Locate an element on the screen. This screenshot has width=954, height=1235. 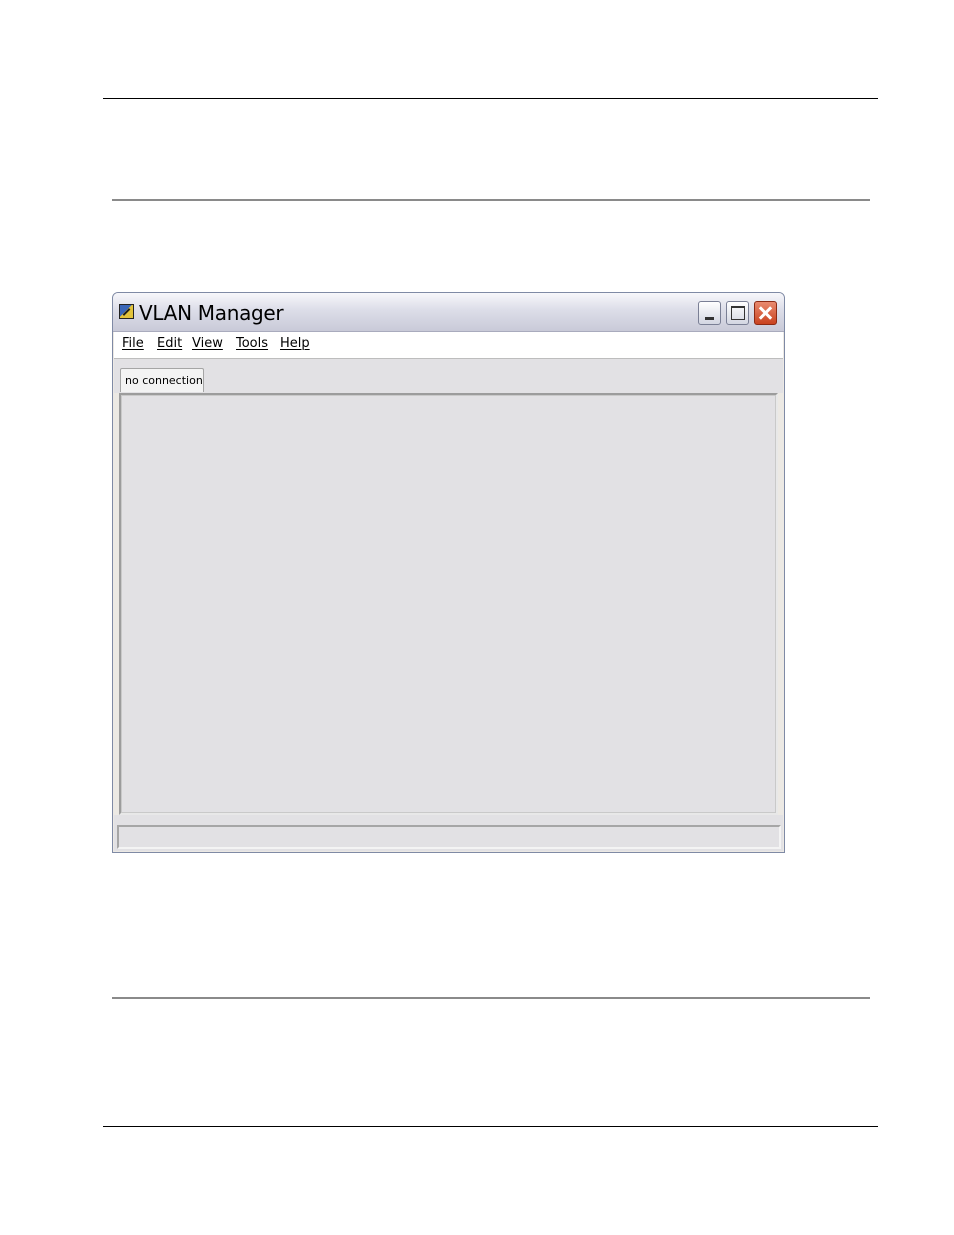
minimize-icon is located at coordinates (709, 318).